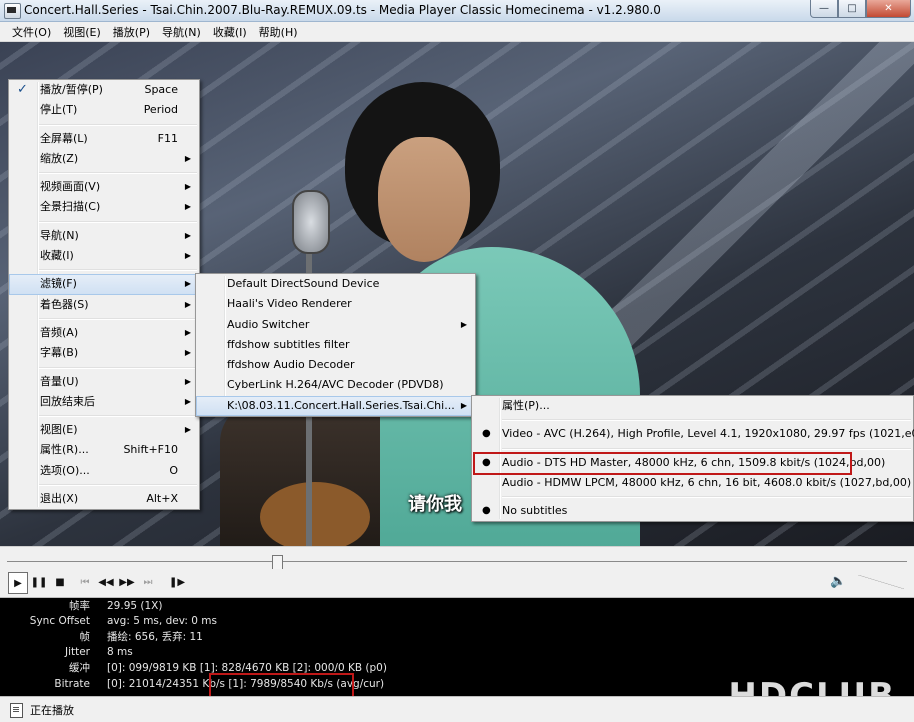 This screenshot has height=722, width=914. Describe the element at coordinates (457, 652) in the screenshot. I see `stat-row: Jitter 8 ms` at that location.